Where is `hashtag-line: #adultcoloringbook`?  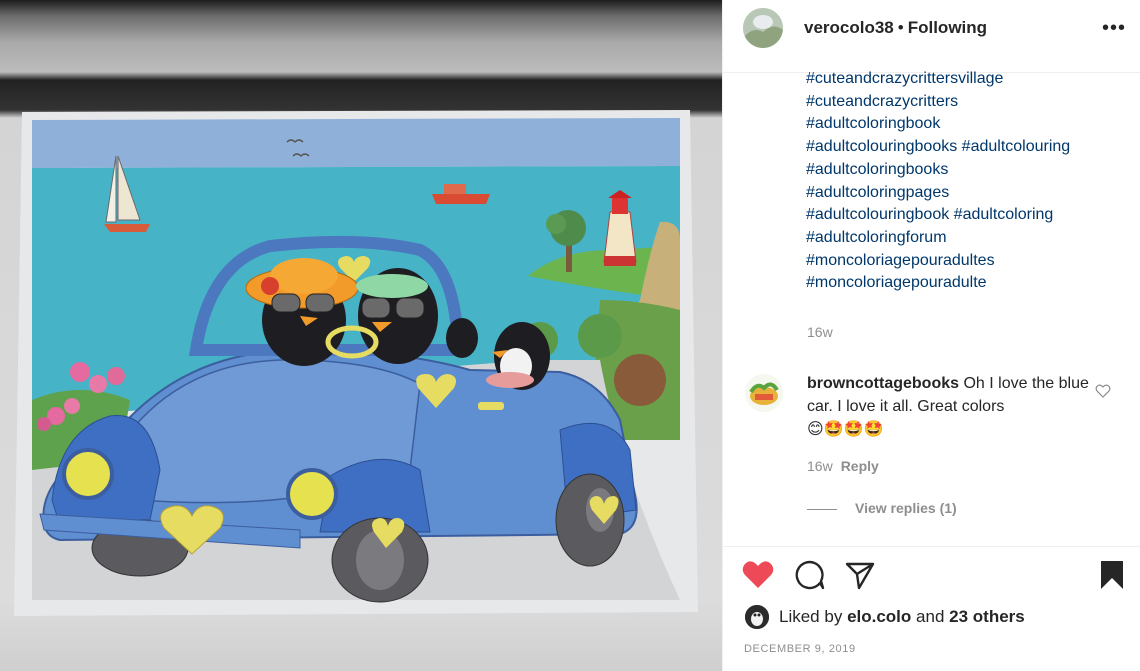
hashtag-line: #adultcoloringbook is located at coordinates (966, 124).